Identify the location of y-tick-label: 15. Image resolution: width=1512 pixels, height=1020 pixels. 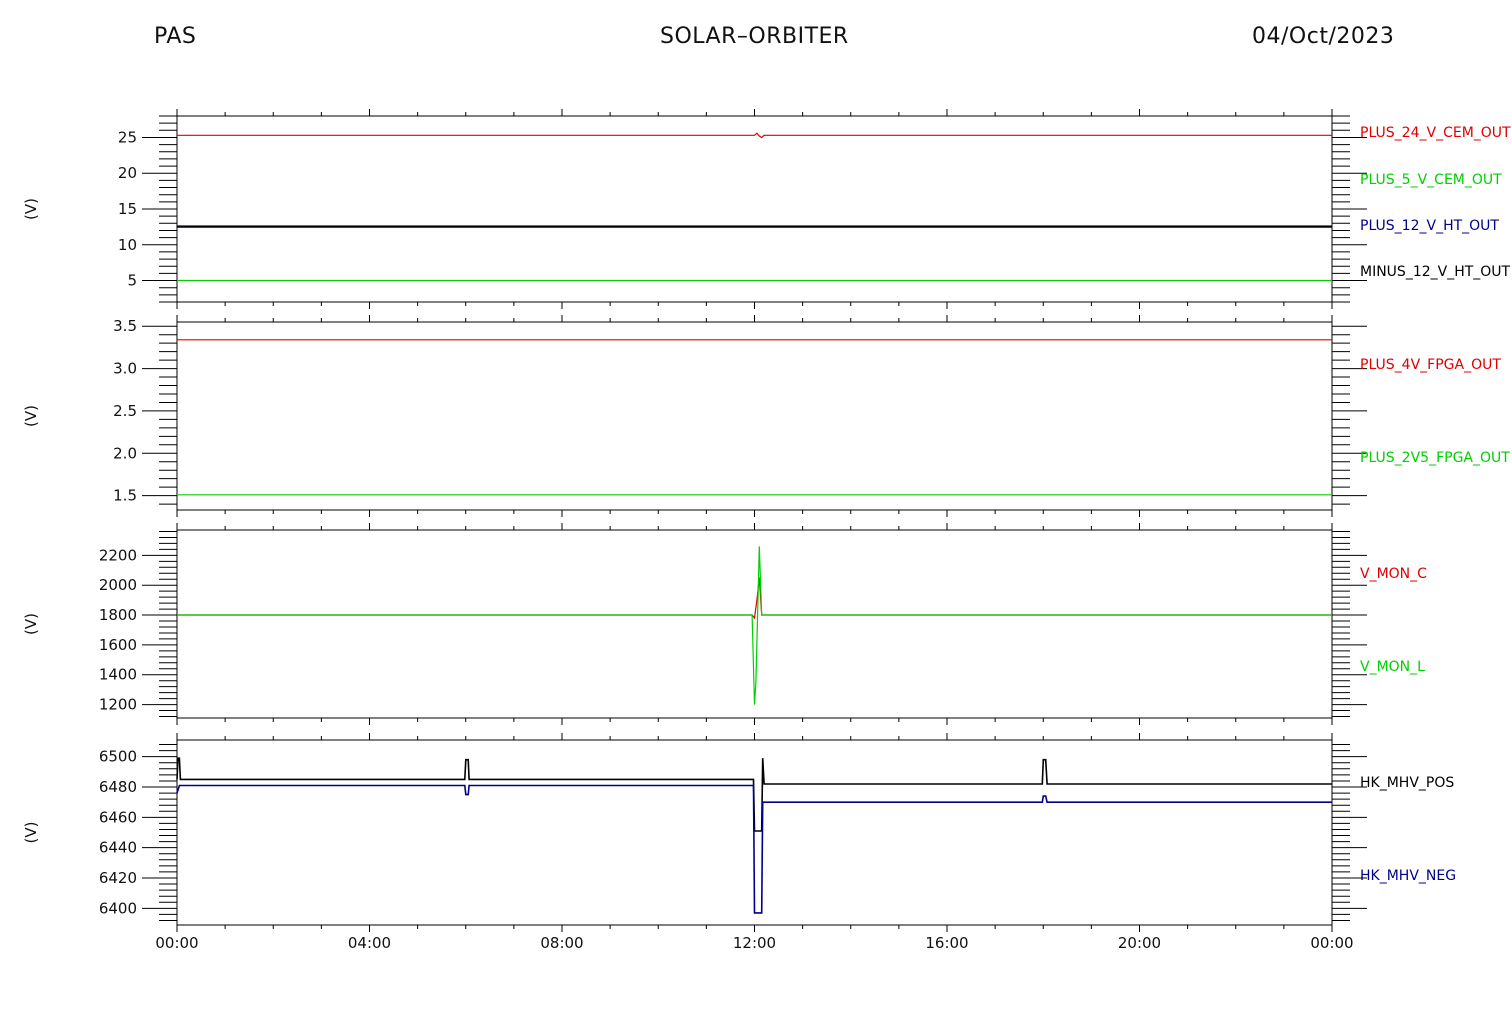
(127, 209).